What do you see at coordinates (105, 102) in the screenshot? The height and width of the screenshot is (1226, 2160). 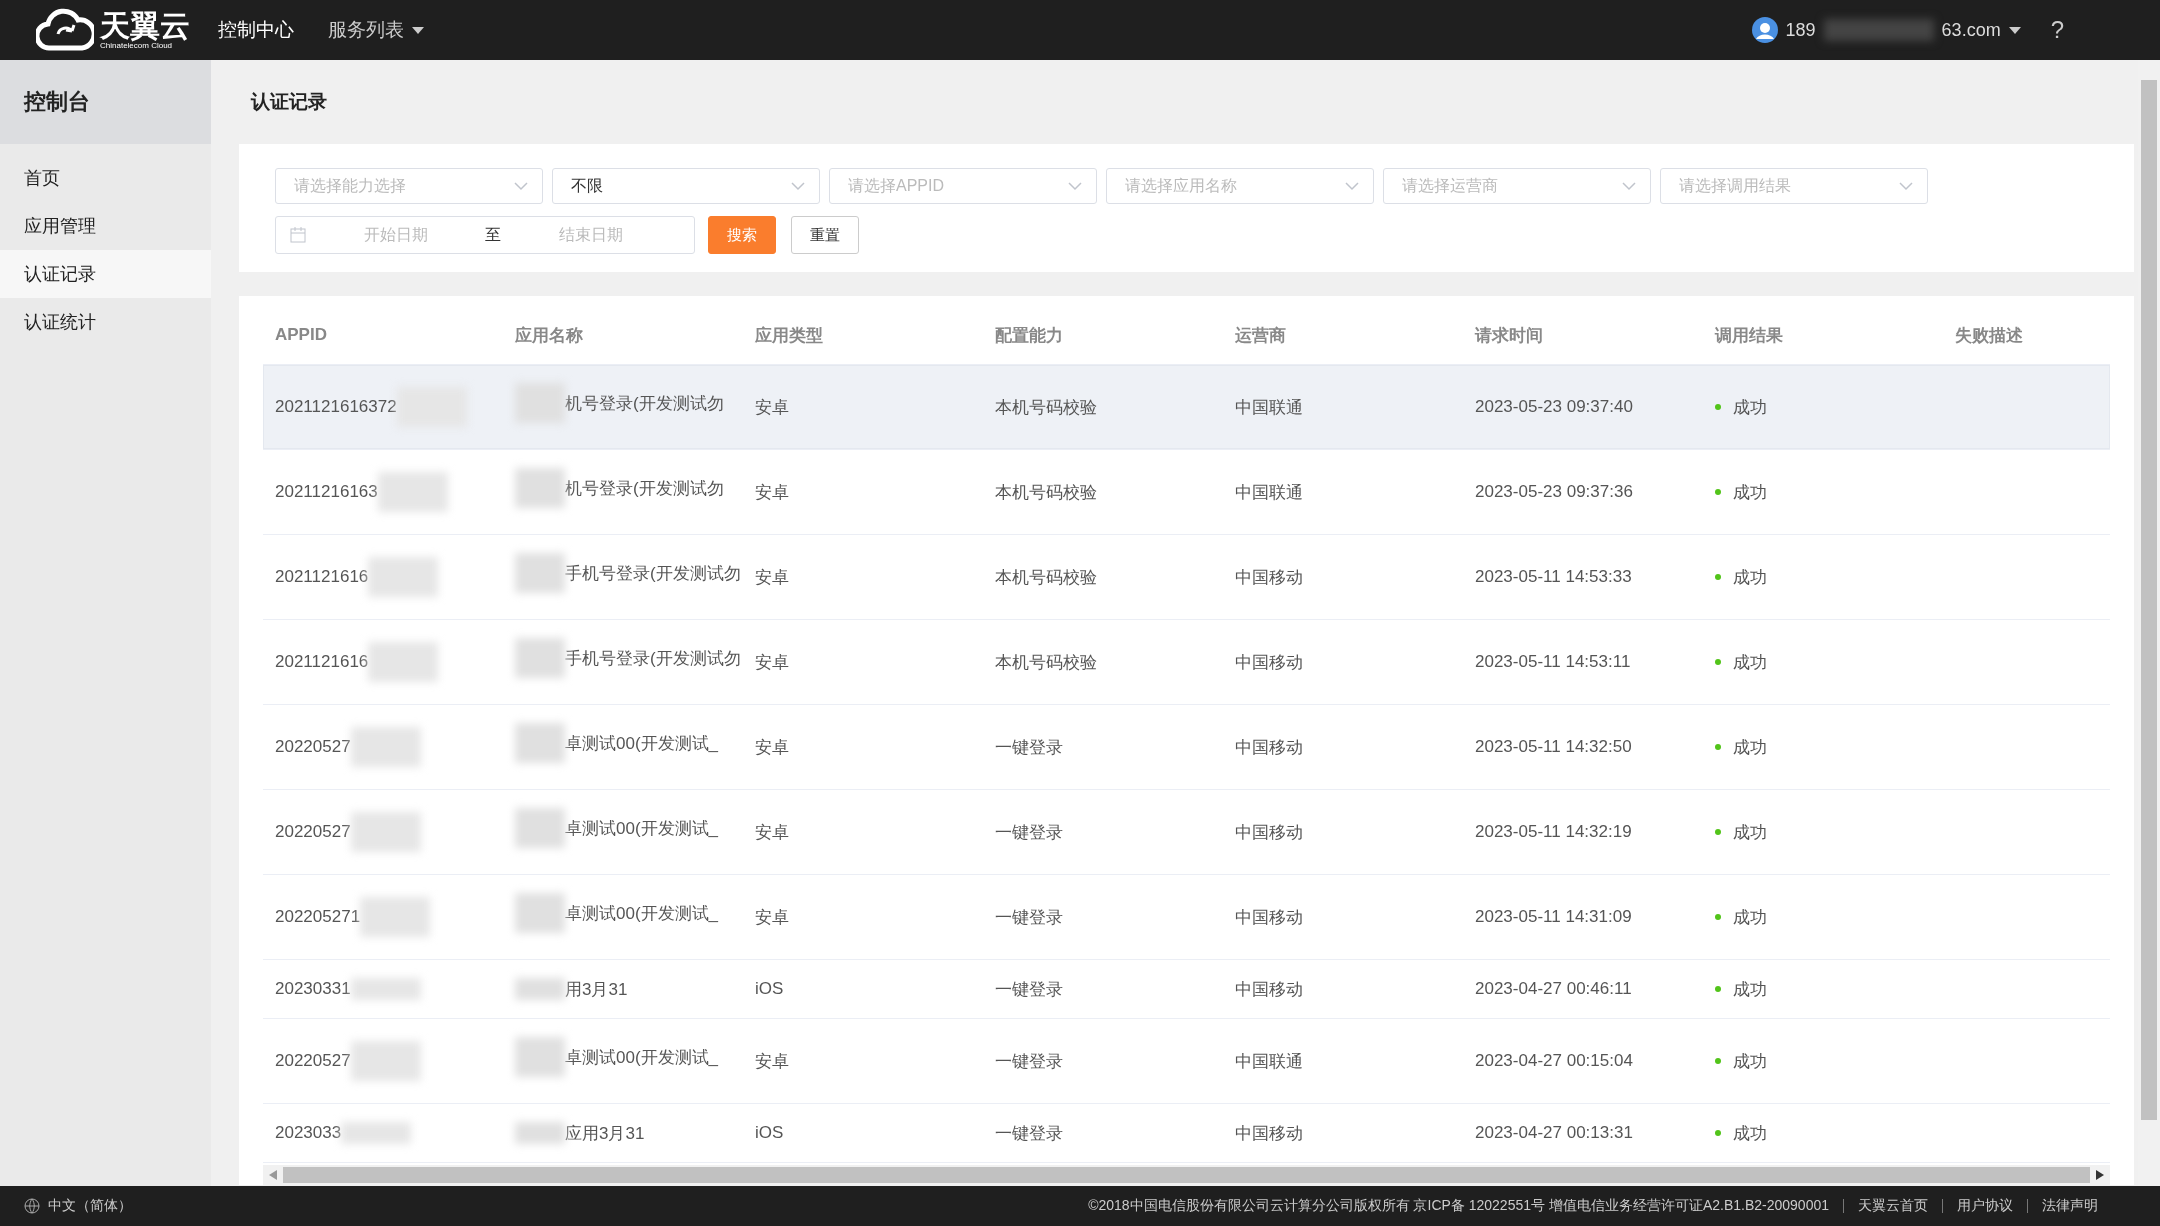 I see `sidebar-title: 控制台` at bounding box center [105, 102].